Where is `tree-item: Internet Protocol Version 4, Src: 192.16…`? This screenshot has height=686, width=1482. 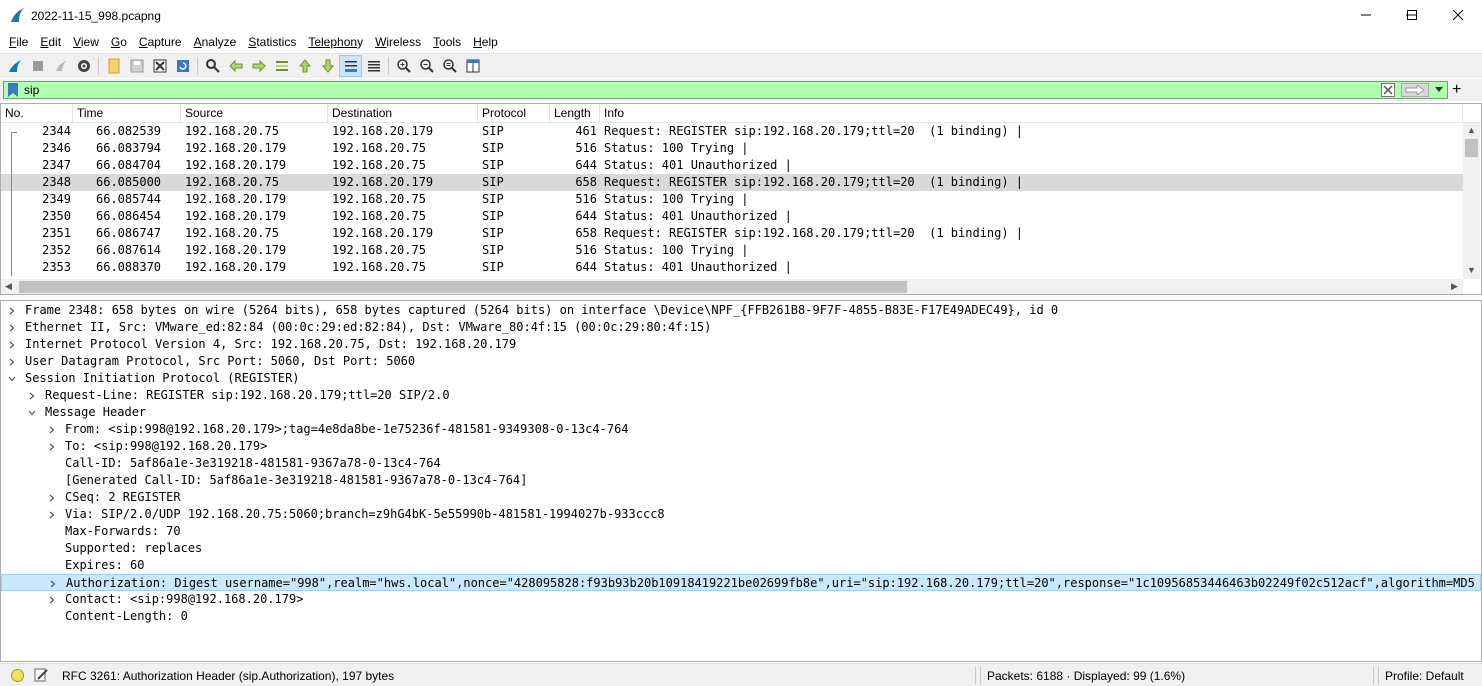 tree-item: Internet Protocol Version 4, Src: 192.16… is located at coordinates (741, 344).